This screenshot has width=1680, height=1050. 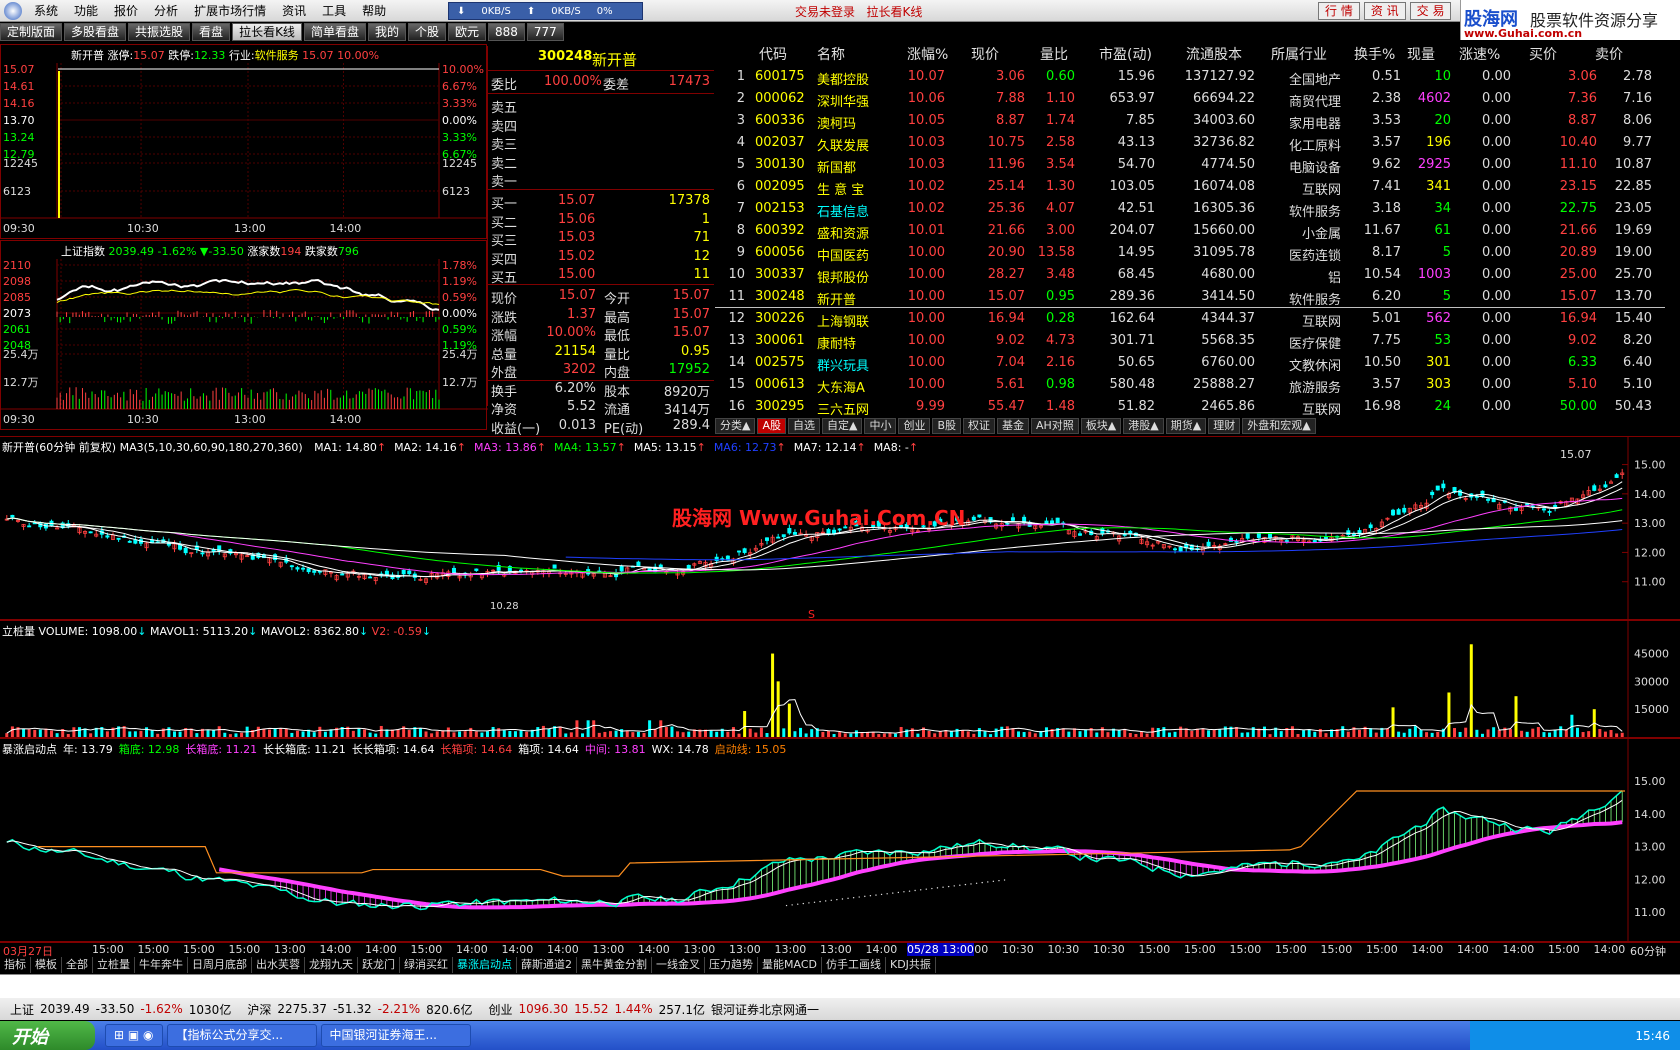 I want to click on indicator-tab: 立桩量, so click(x=114, y=965).